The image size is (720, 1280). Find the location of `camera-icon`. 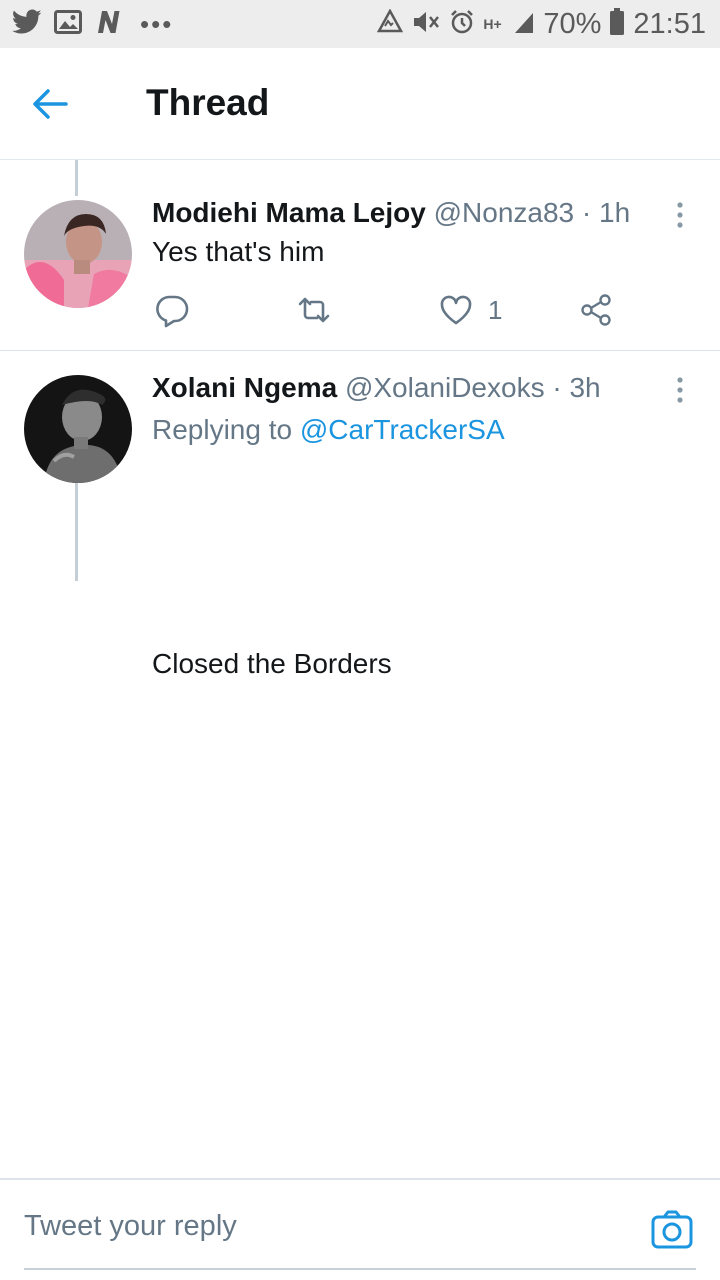

camera-icon is located at coordinates (672, 1233).